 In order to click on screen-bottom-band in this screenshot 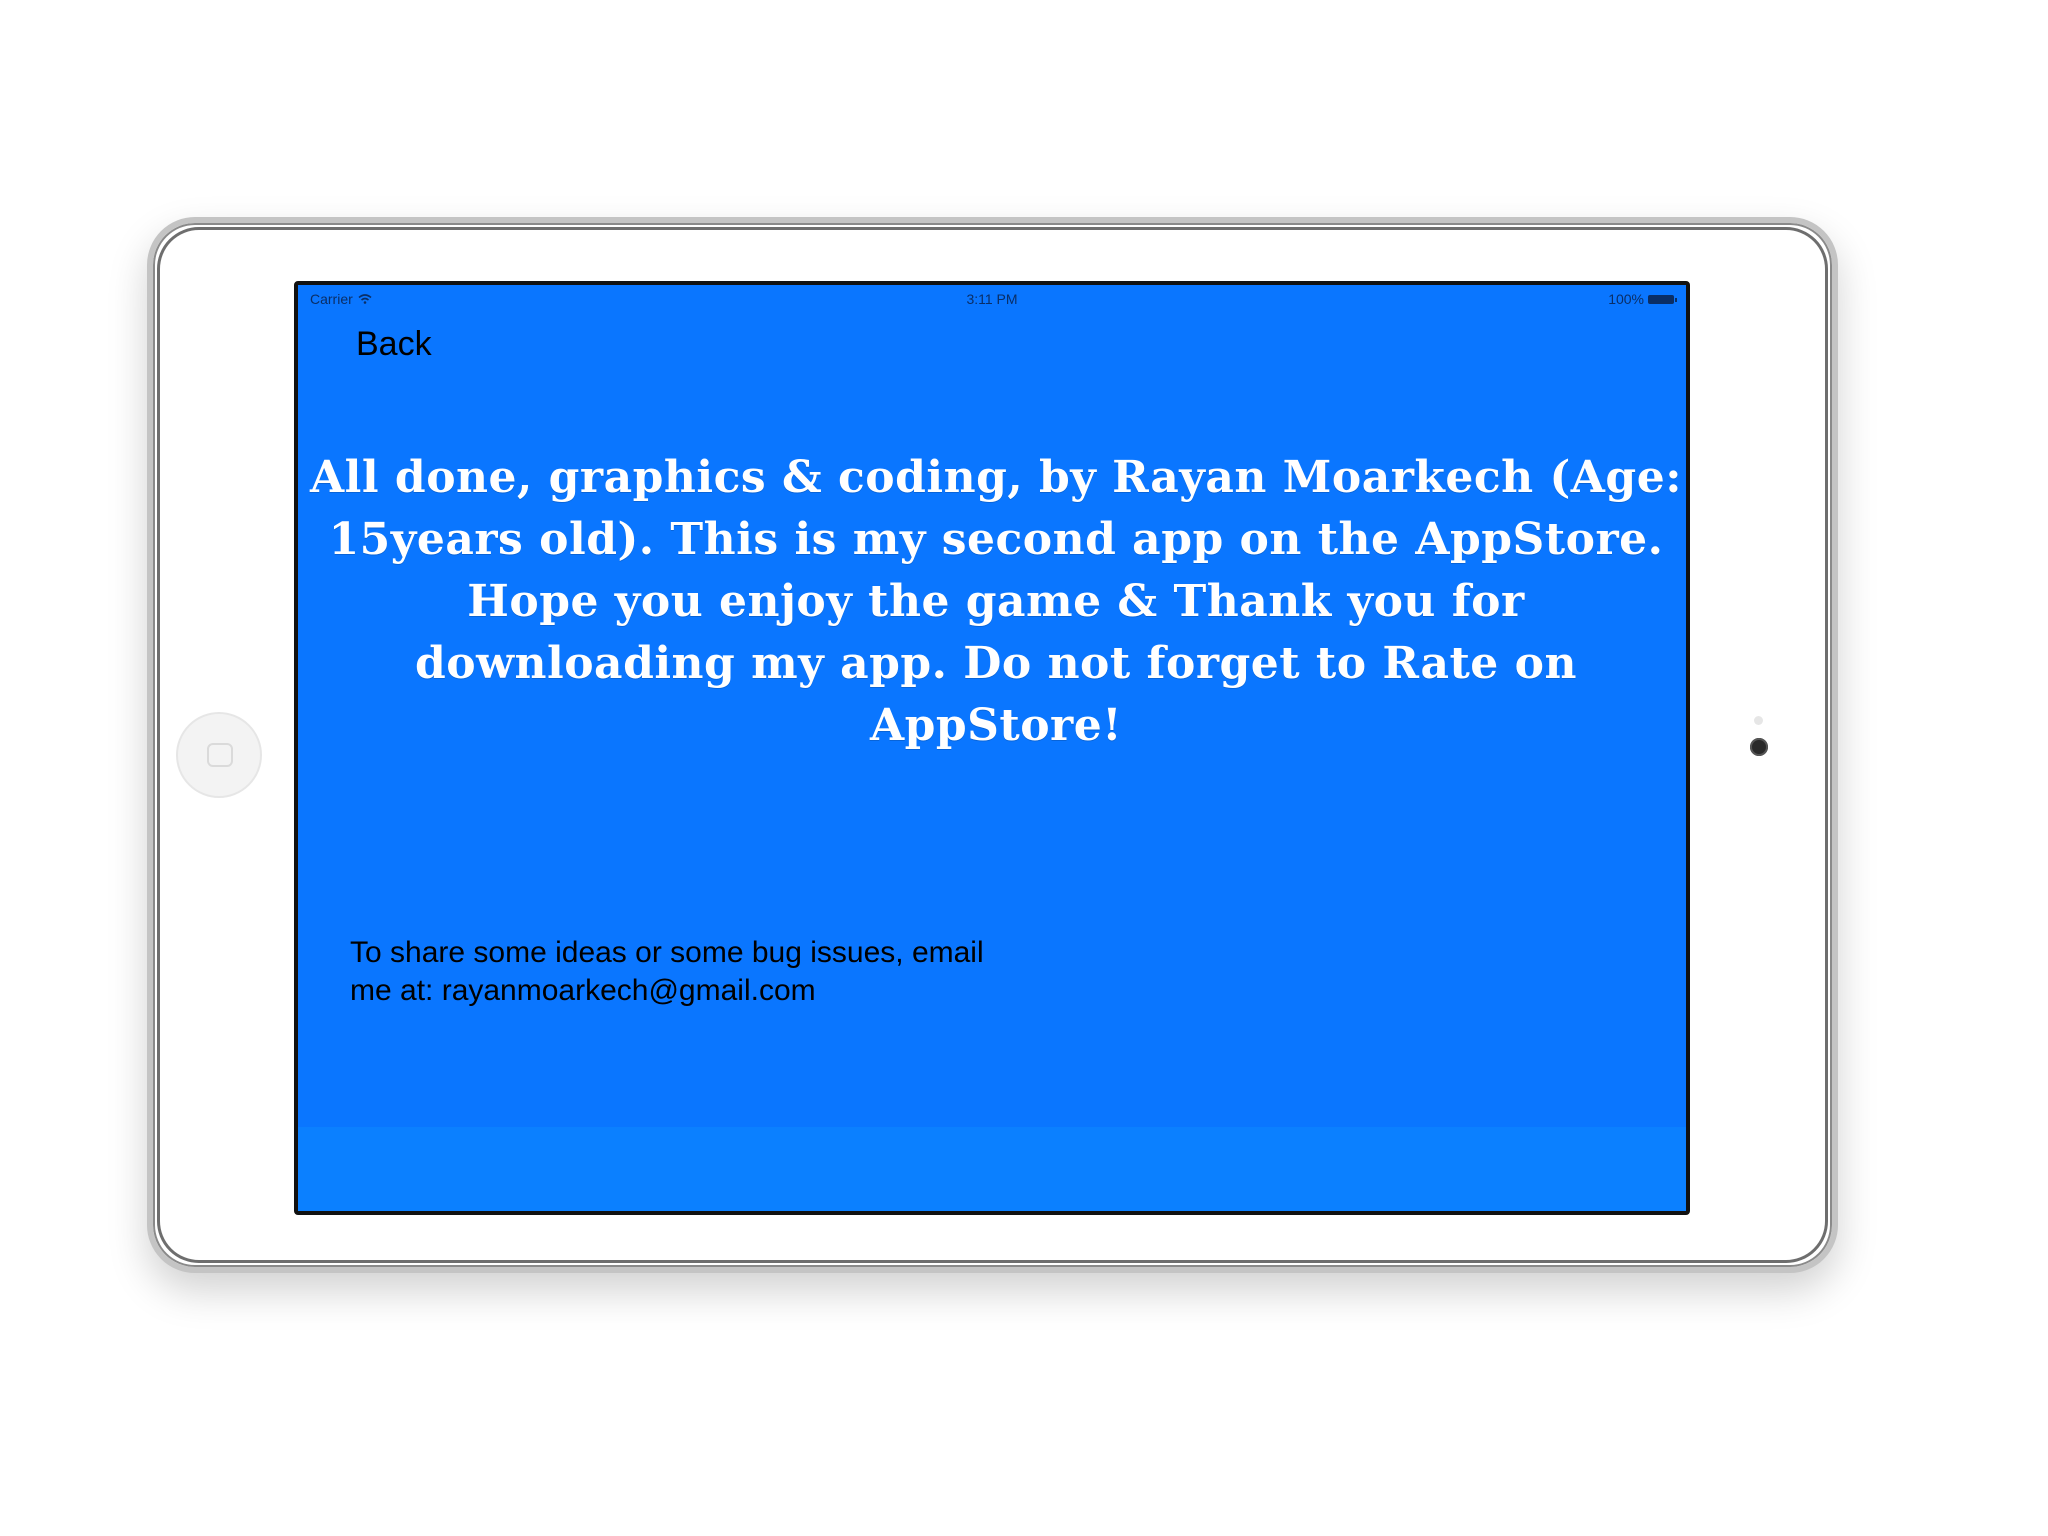, I will do `click(992, 1169)`.